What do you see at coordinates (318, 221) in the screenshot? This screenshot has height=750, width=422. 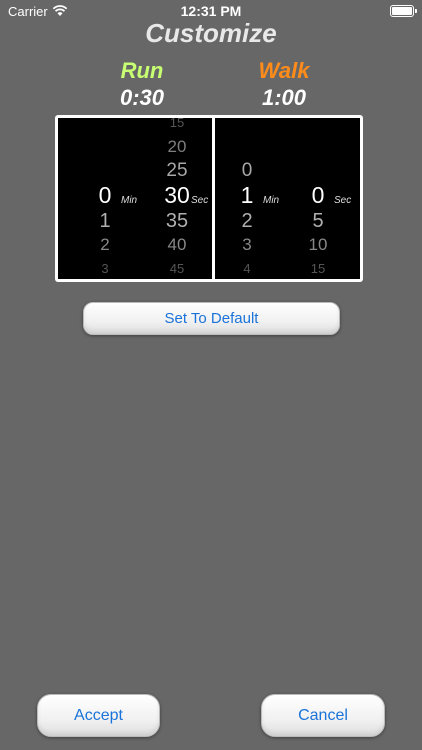 I see `picker-option: 5` at bounding box center [318, 221].